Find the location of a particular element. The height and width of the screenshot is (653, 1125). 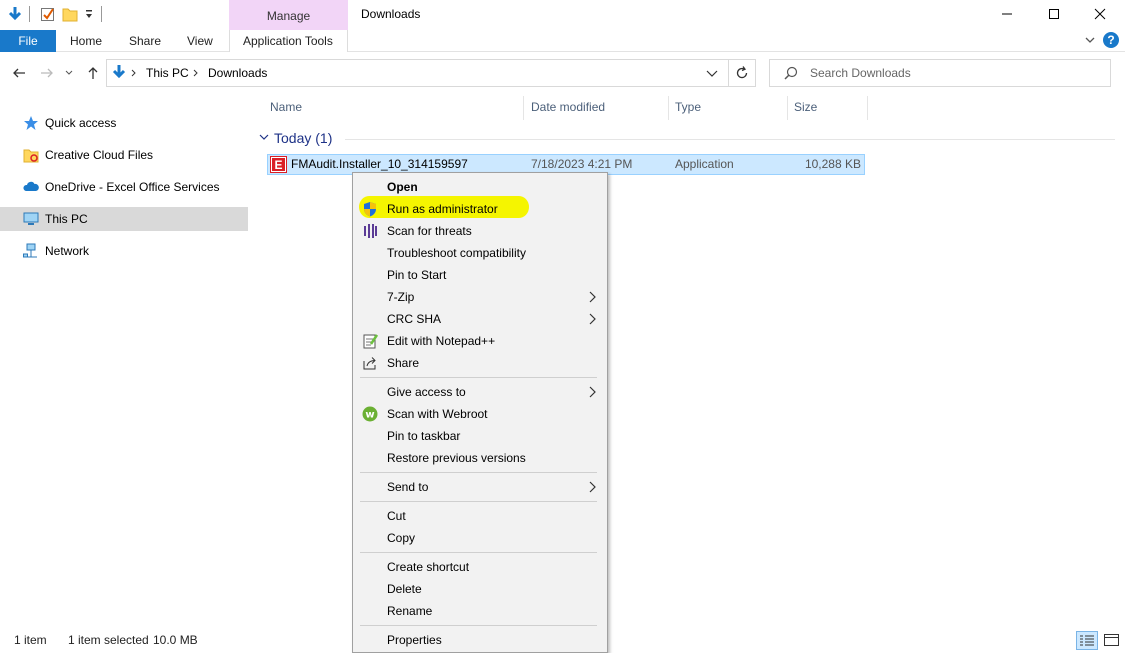

menu-item-scan-for-threats: Scan for threats is located at coordinates (480, 231).